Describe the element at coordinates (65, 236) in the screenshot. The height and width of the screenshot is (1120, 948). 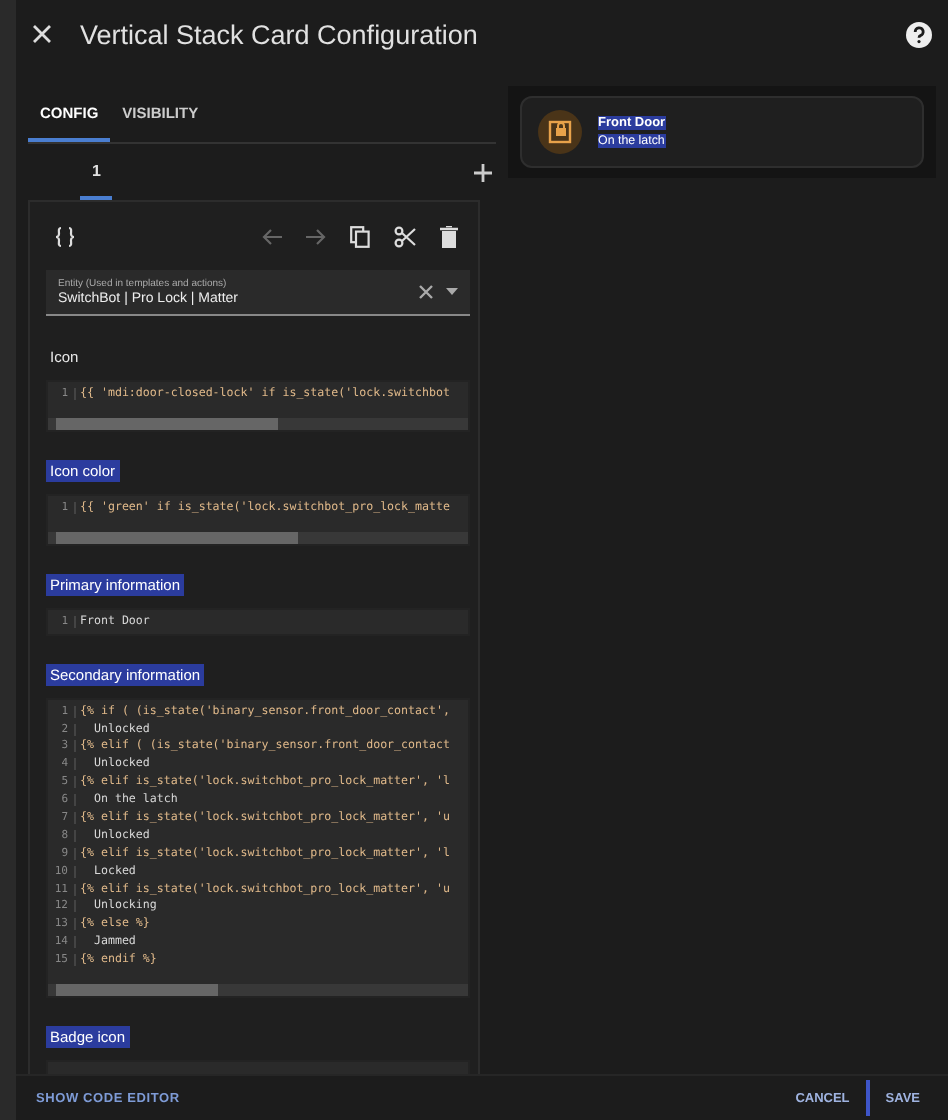
I see `code-icon` at that location.